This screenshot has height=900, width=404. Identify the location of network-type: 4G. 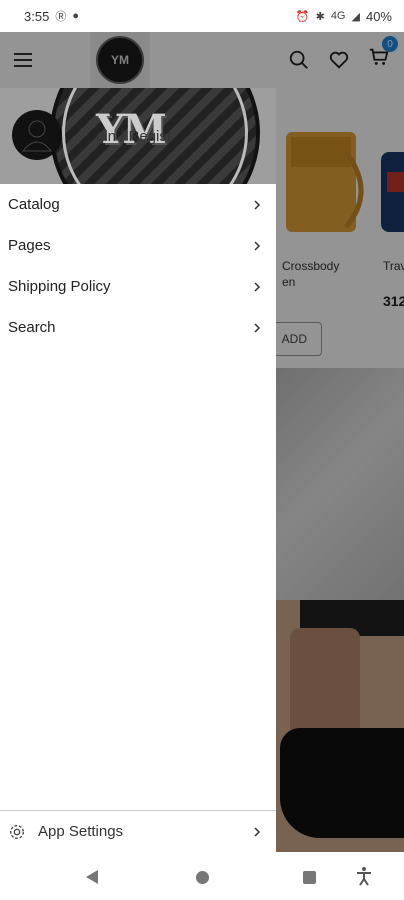
(338, 16).